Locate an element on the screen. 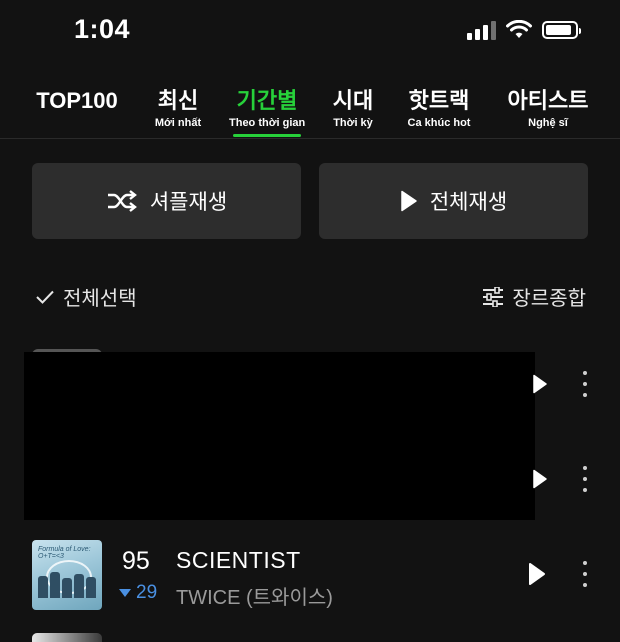 The height and width of the screenshot is (642, 620). select-all-label: 전체선택 is located at coordinates (100, 299).